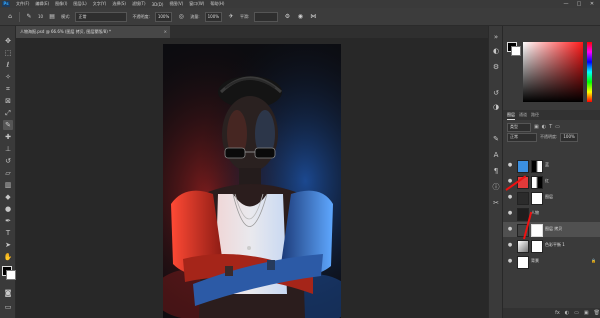 The image size is (600, 318). What do you see at coordinates (597, 313) in the screenshot?
I see `delete-layer-icon: 🗑` at bounding box center [597, 313].